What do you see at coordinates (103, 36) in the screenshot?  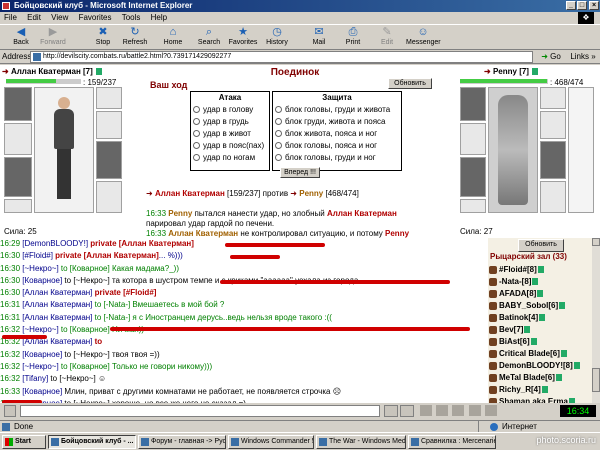 I see `toolbar-stop-button: ✖ Stop` at bounding box center [103, 36].